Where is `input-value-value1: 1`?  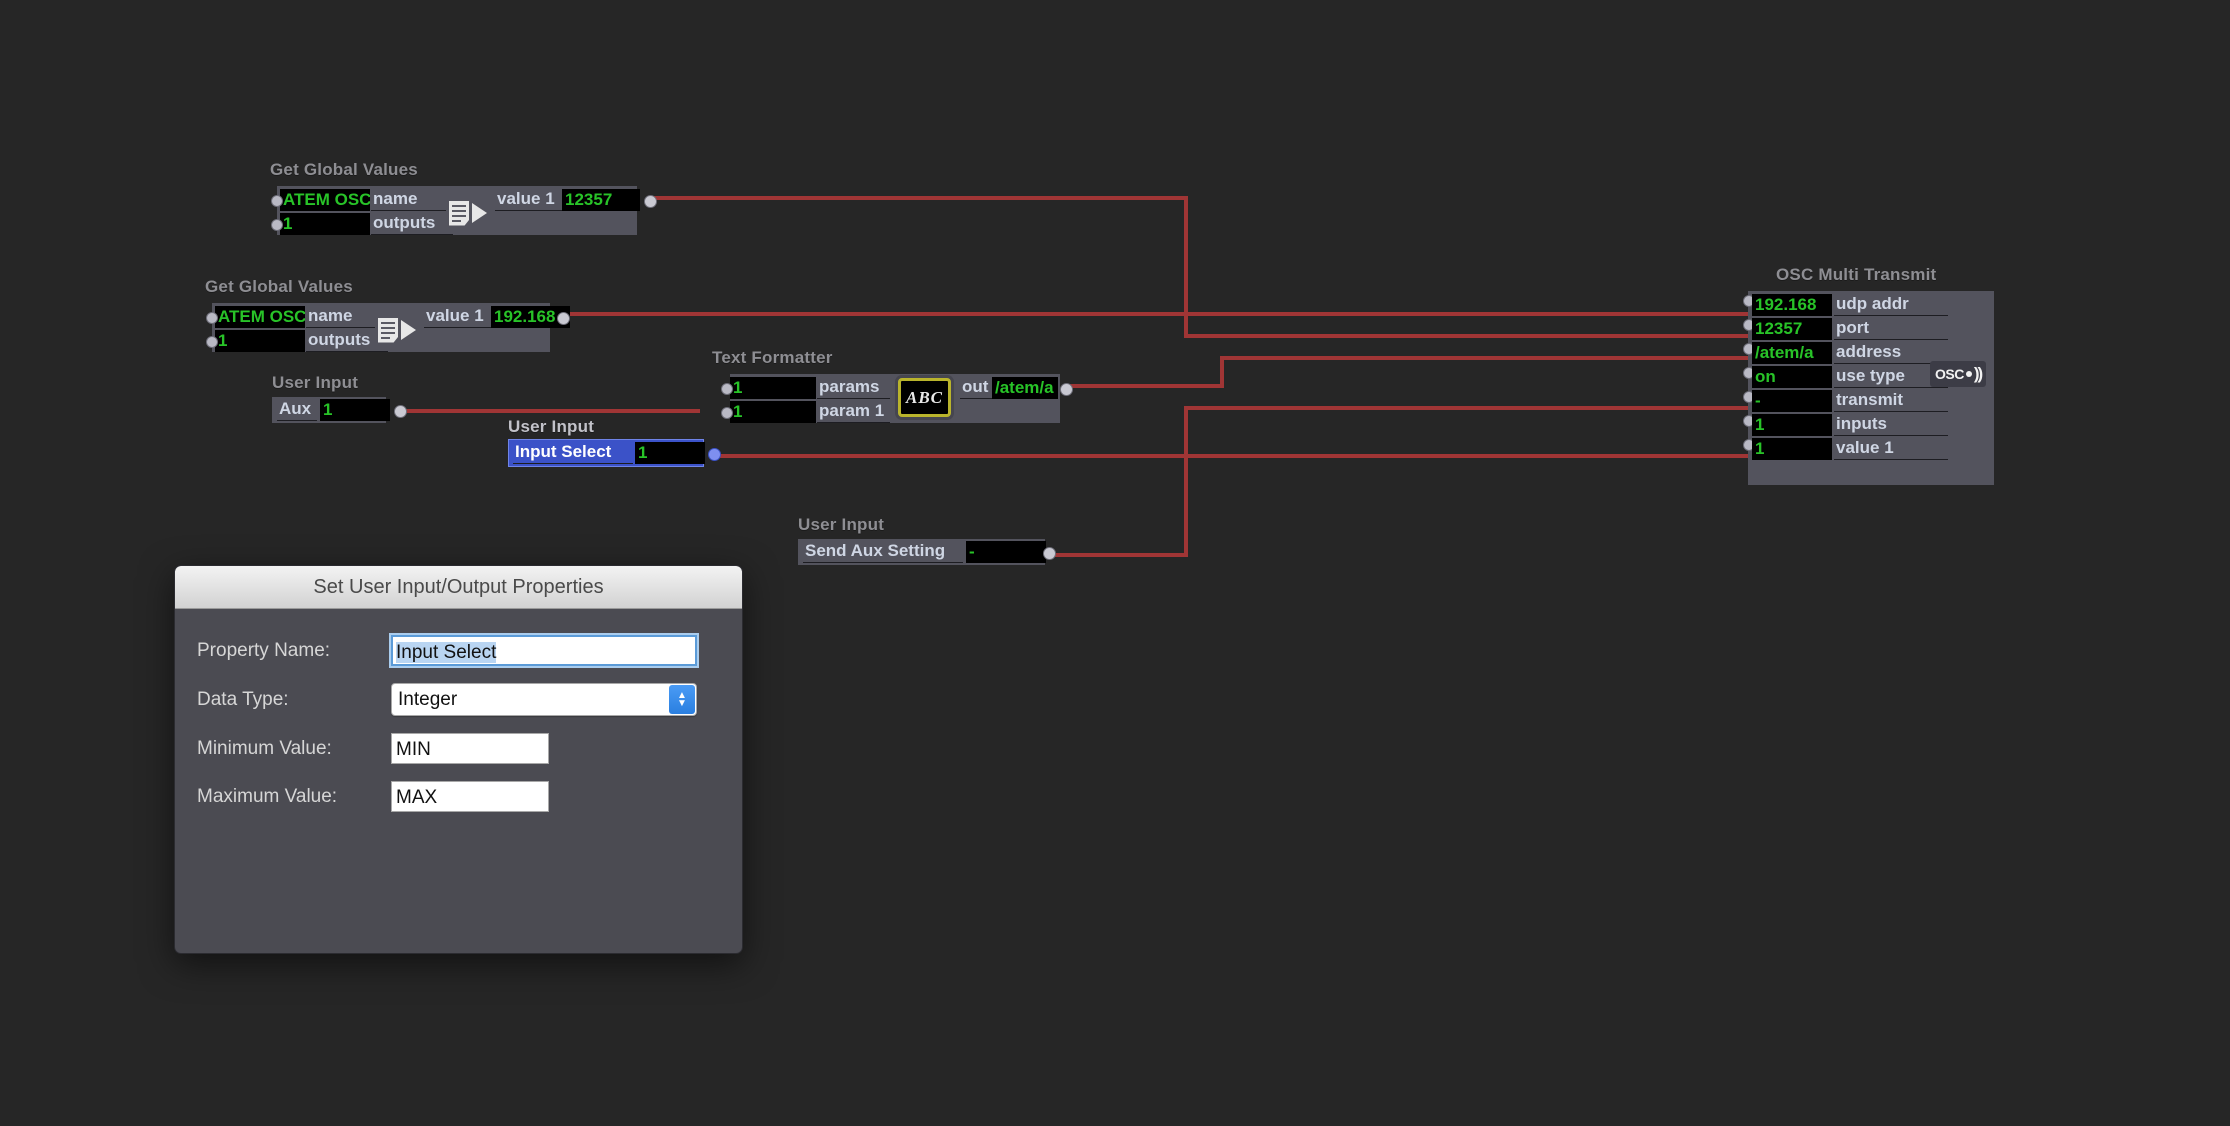 input-value-value1: 1 is located at coordinates (1792, 449).